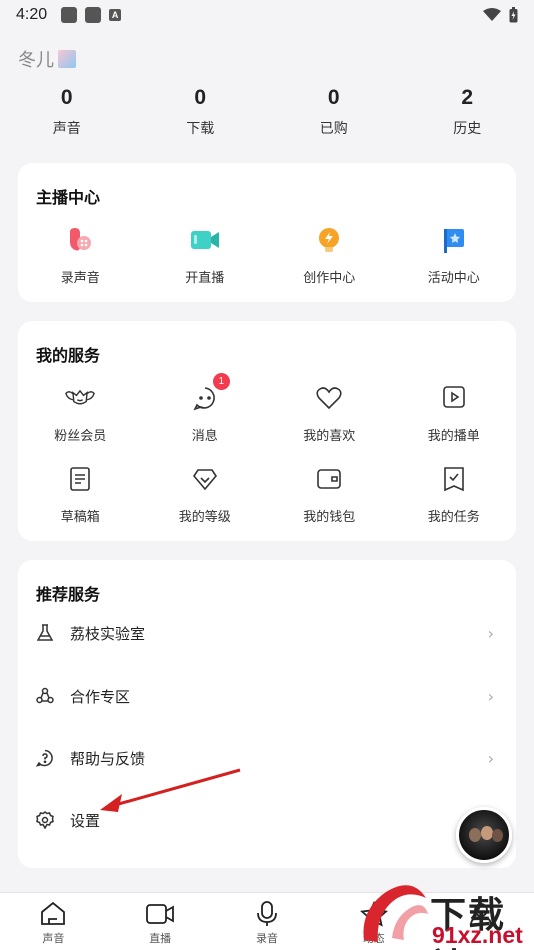 This screenshot has height=950, width=534. Describe the element at coordinates (115, 15) in the screenshot. I see `app-notification-icon: A` at that location.